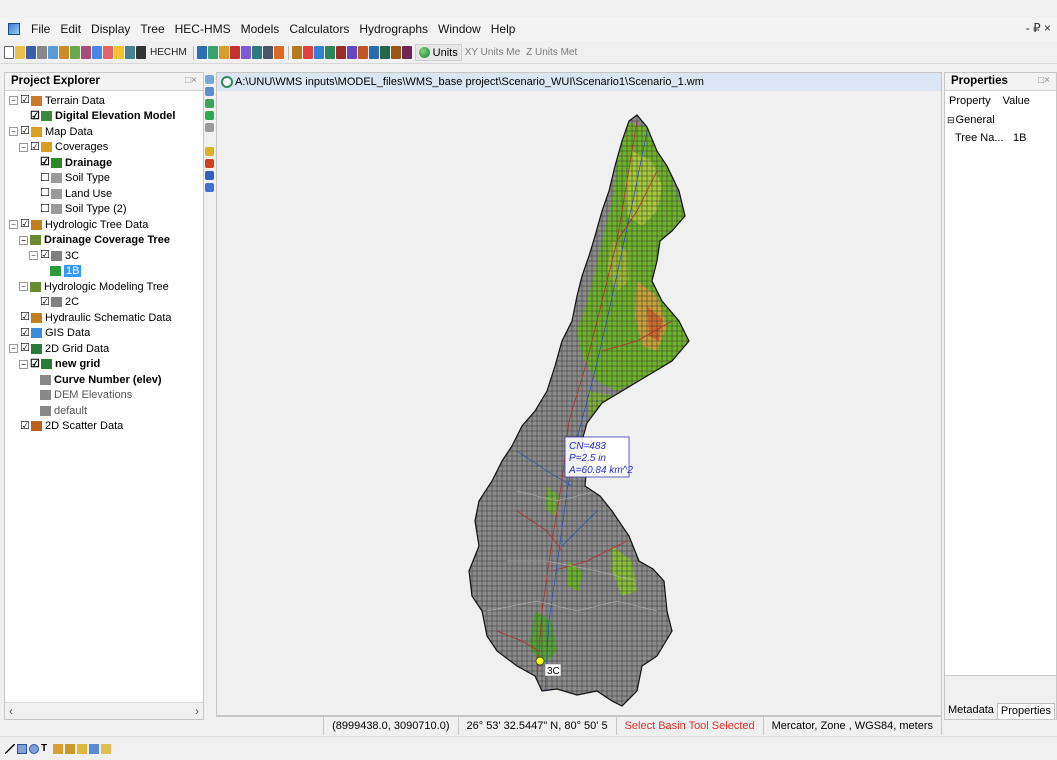 This screenshot has width=1057, height=760. Describe the element at coordinates (104, 148) in the screenshot. I see `tree-node: − ☑ Coverages` at that location.